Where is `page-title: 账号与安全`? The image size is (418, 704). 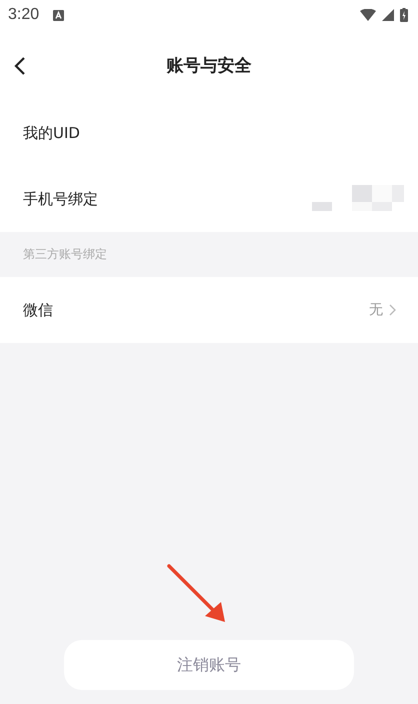 page-title: 账号与安全 is located at coordinates (209, 65).